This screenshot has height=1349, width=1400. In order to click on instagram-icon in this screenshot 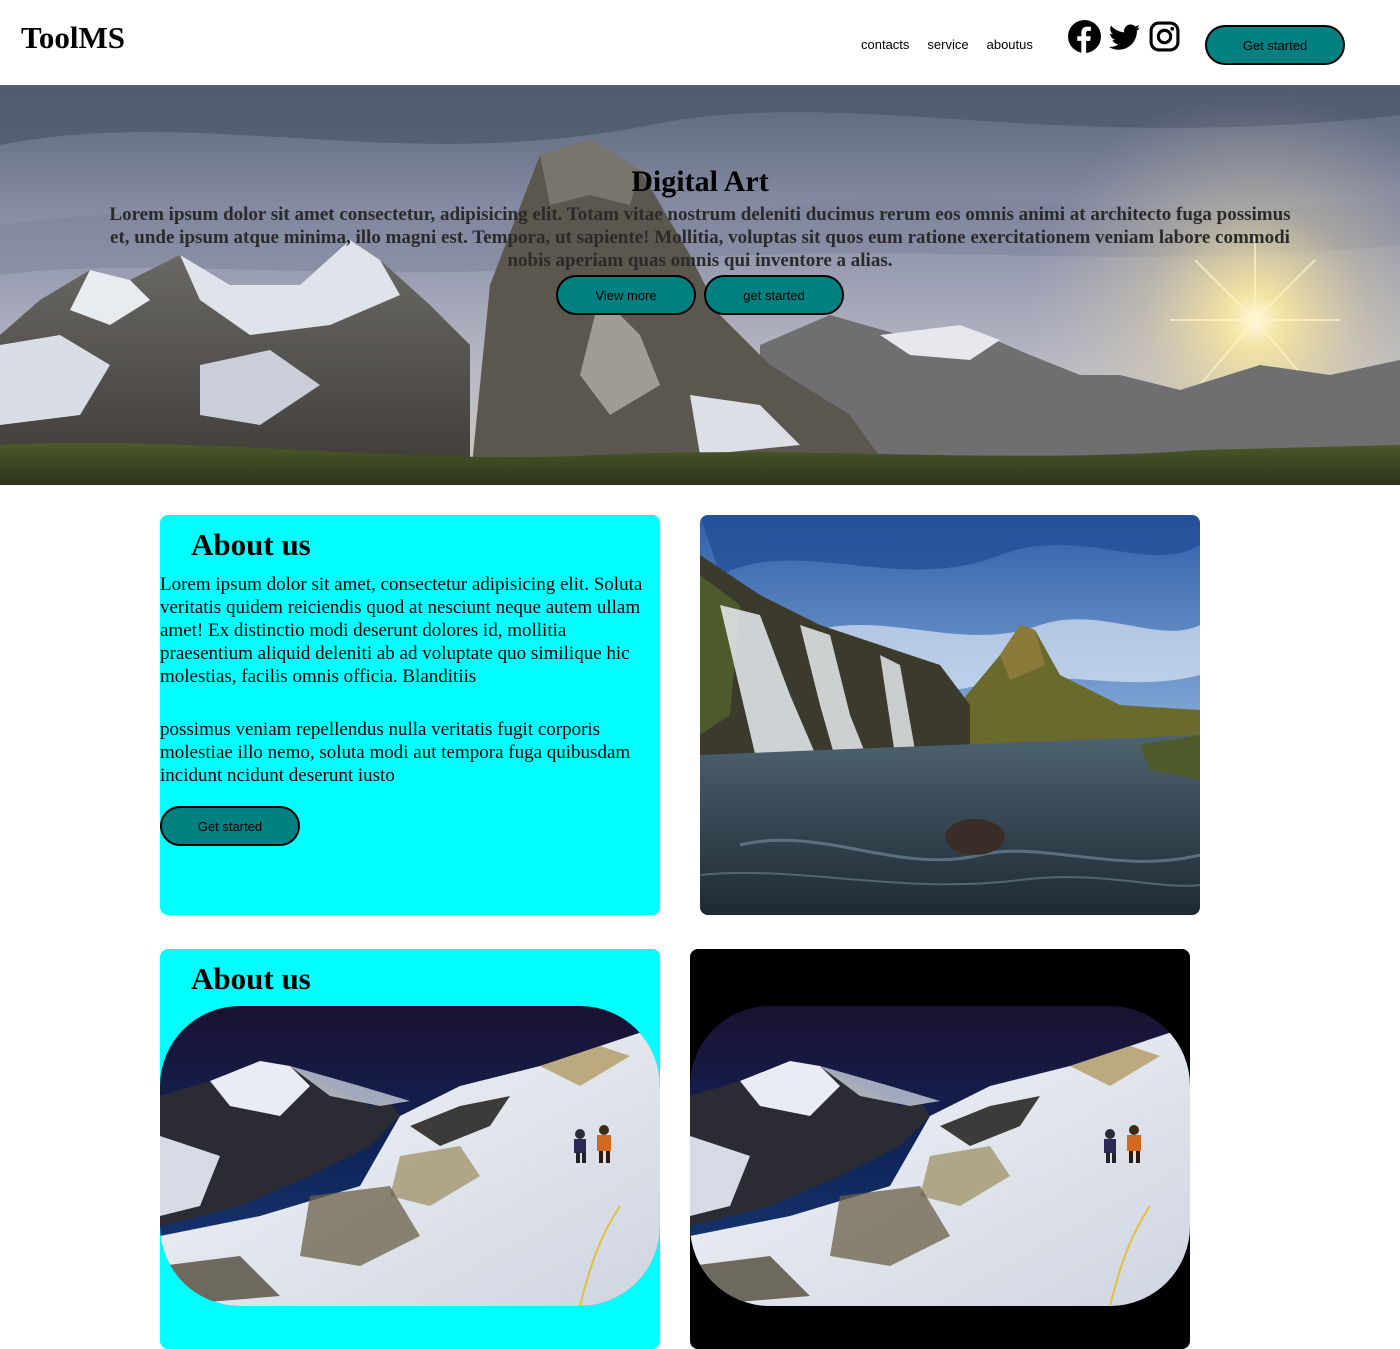, I will do `click(1164, 36)`.